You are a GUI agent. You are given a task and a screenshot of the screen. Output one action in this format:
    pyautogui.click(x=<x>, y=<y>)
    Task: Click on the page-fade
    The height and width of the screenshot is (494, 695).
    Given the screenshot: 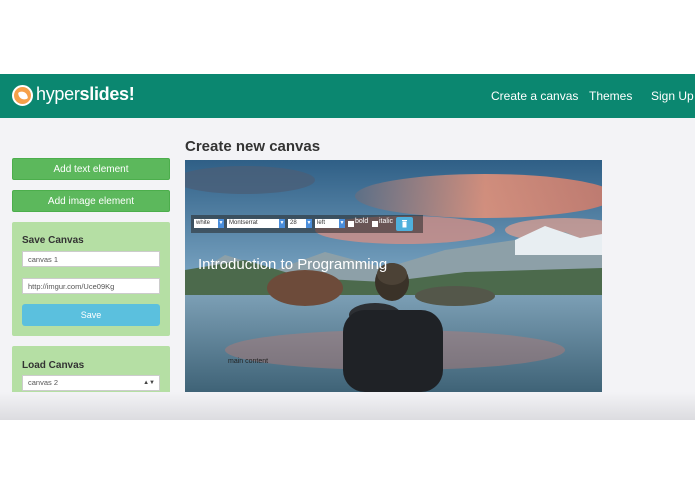 What is the action you would take?
    pyautogui.click(x=347, y=406)
    